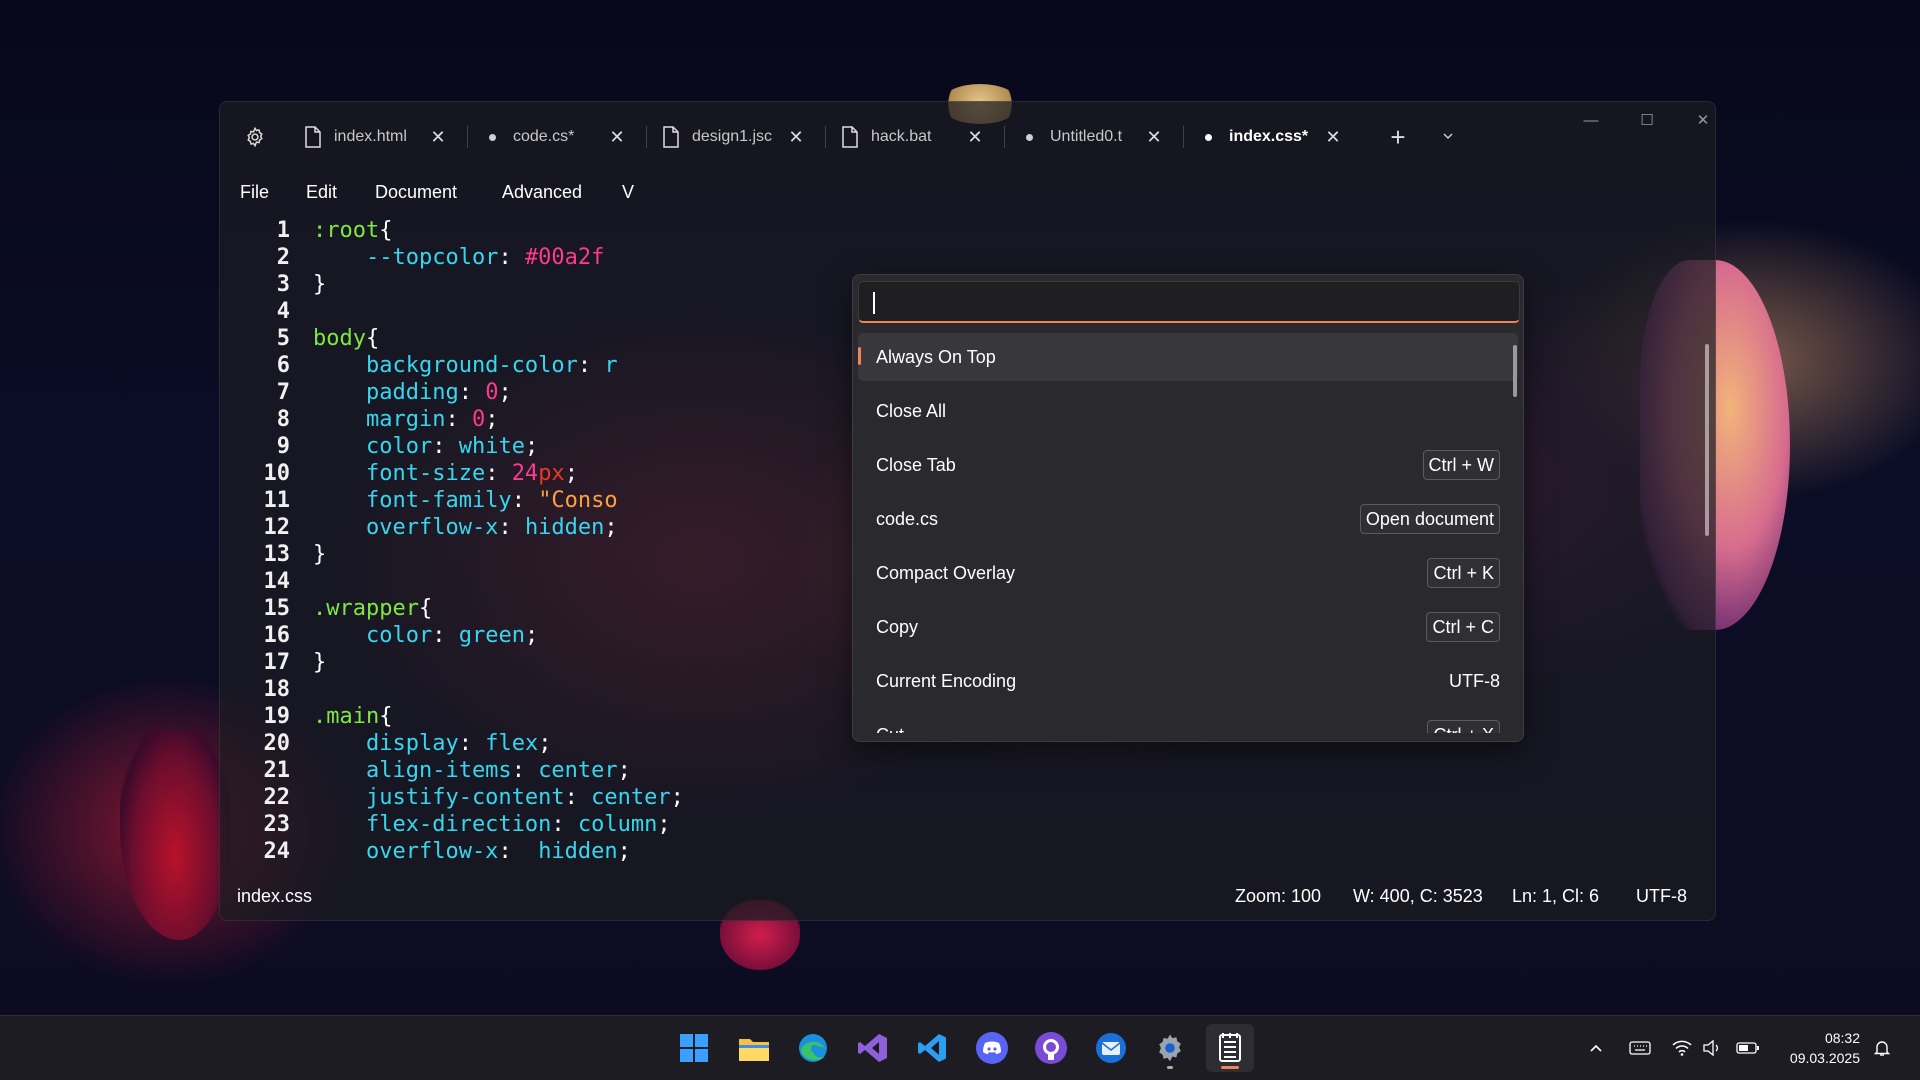  What do you see at coordinates (376, 137) in the screenshot?
I see `tab-1: index.html ✕` at bounding box center [376, 137].